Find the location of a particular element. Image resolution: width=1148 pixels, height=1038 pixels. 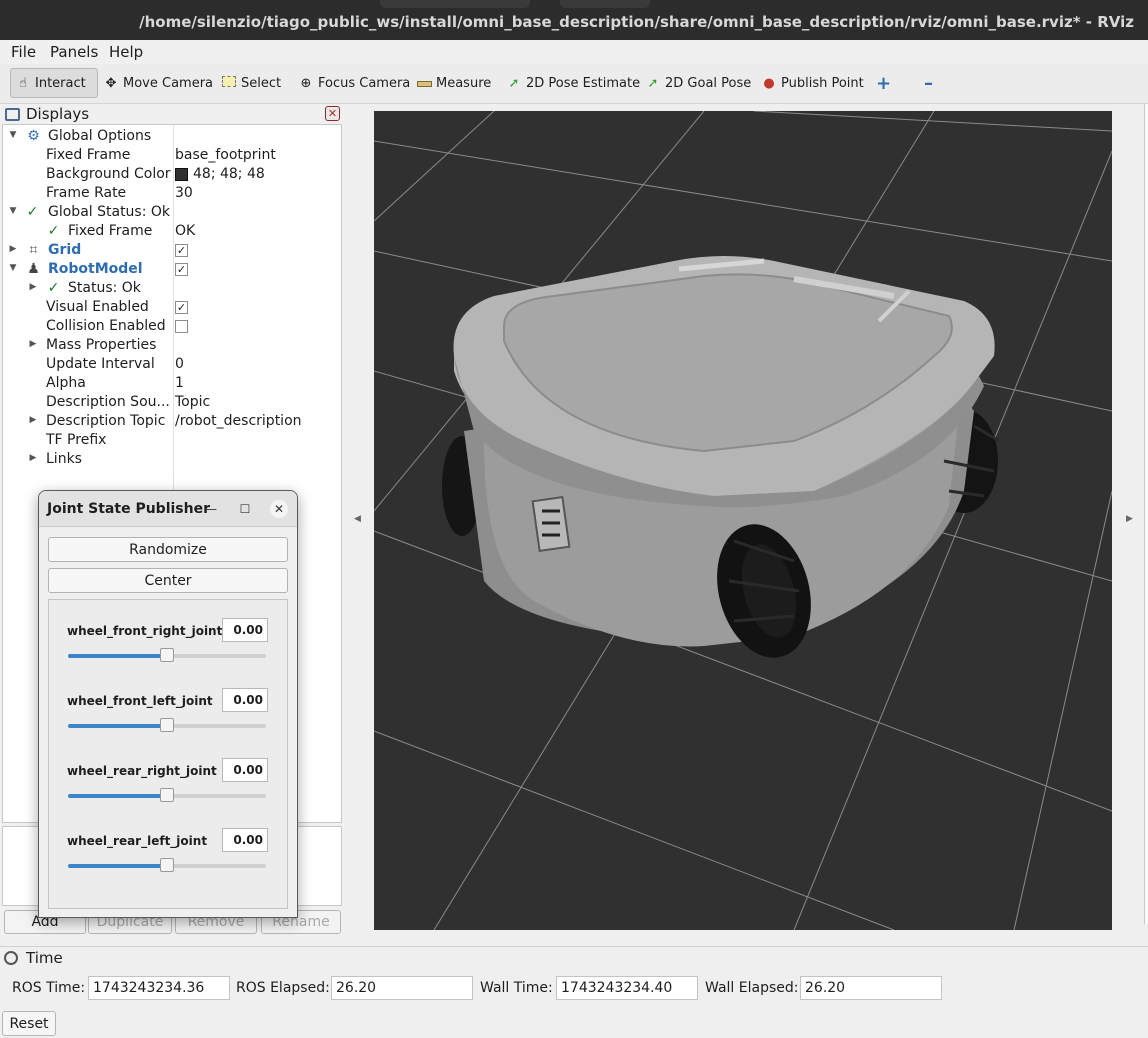

left-splitter: ◀ is located at coordinates (359, 524).